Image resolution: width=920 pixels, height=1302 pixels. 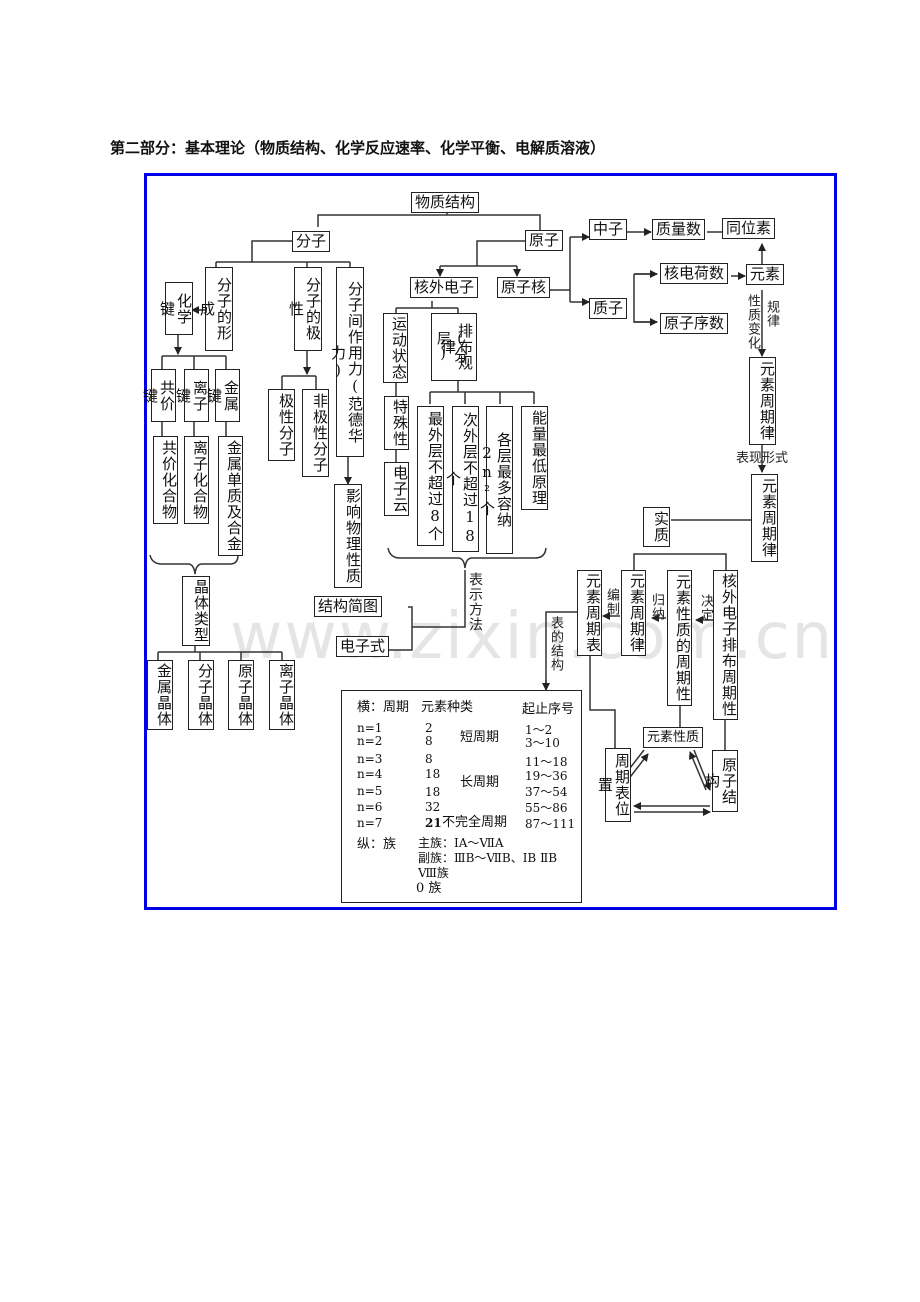 What do you see at coordinates (158, 395) in the screenshot?
I see `node-covalent-bond: 共价键` at bounding box center [158, 395].